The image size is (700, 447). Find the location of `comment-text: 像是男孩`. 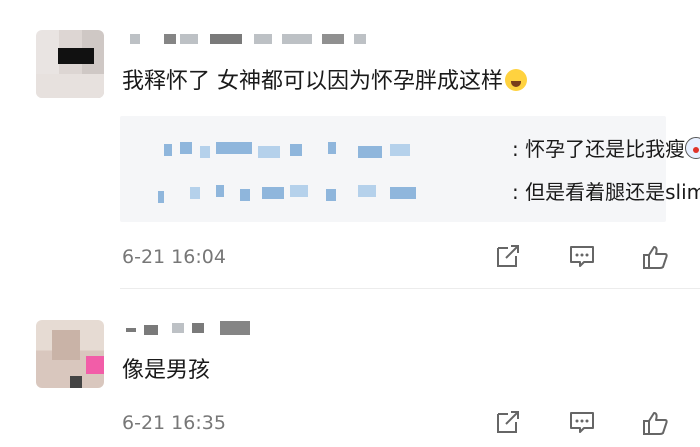

comment-text: 像是男孩 is located at coordinates (166, 370).